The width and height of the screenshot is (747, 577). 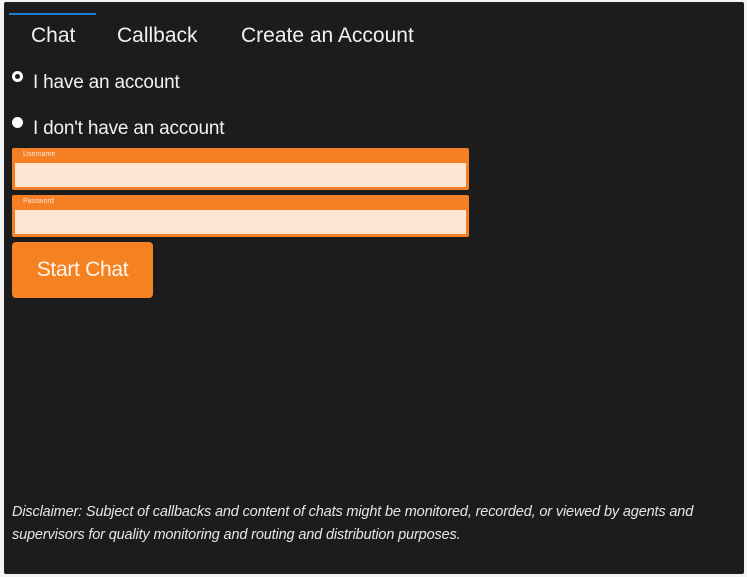 What do you see at coordinates (52, 14) in the screenshot?
I see `active-tab-indicator` at bounding box center [52, 14].